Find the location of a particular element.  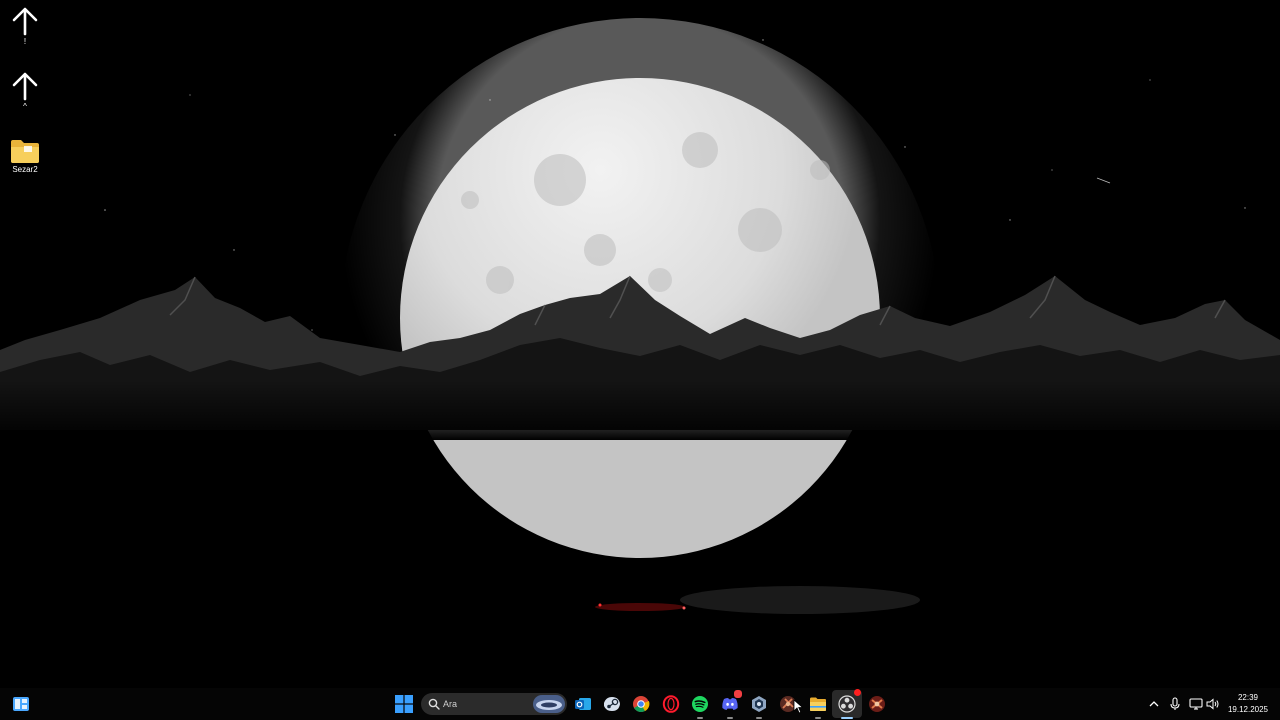

volume-button is located at coordinates (1213, 704).